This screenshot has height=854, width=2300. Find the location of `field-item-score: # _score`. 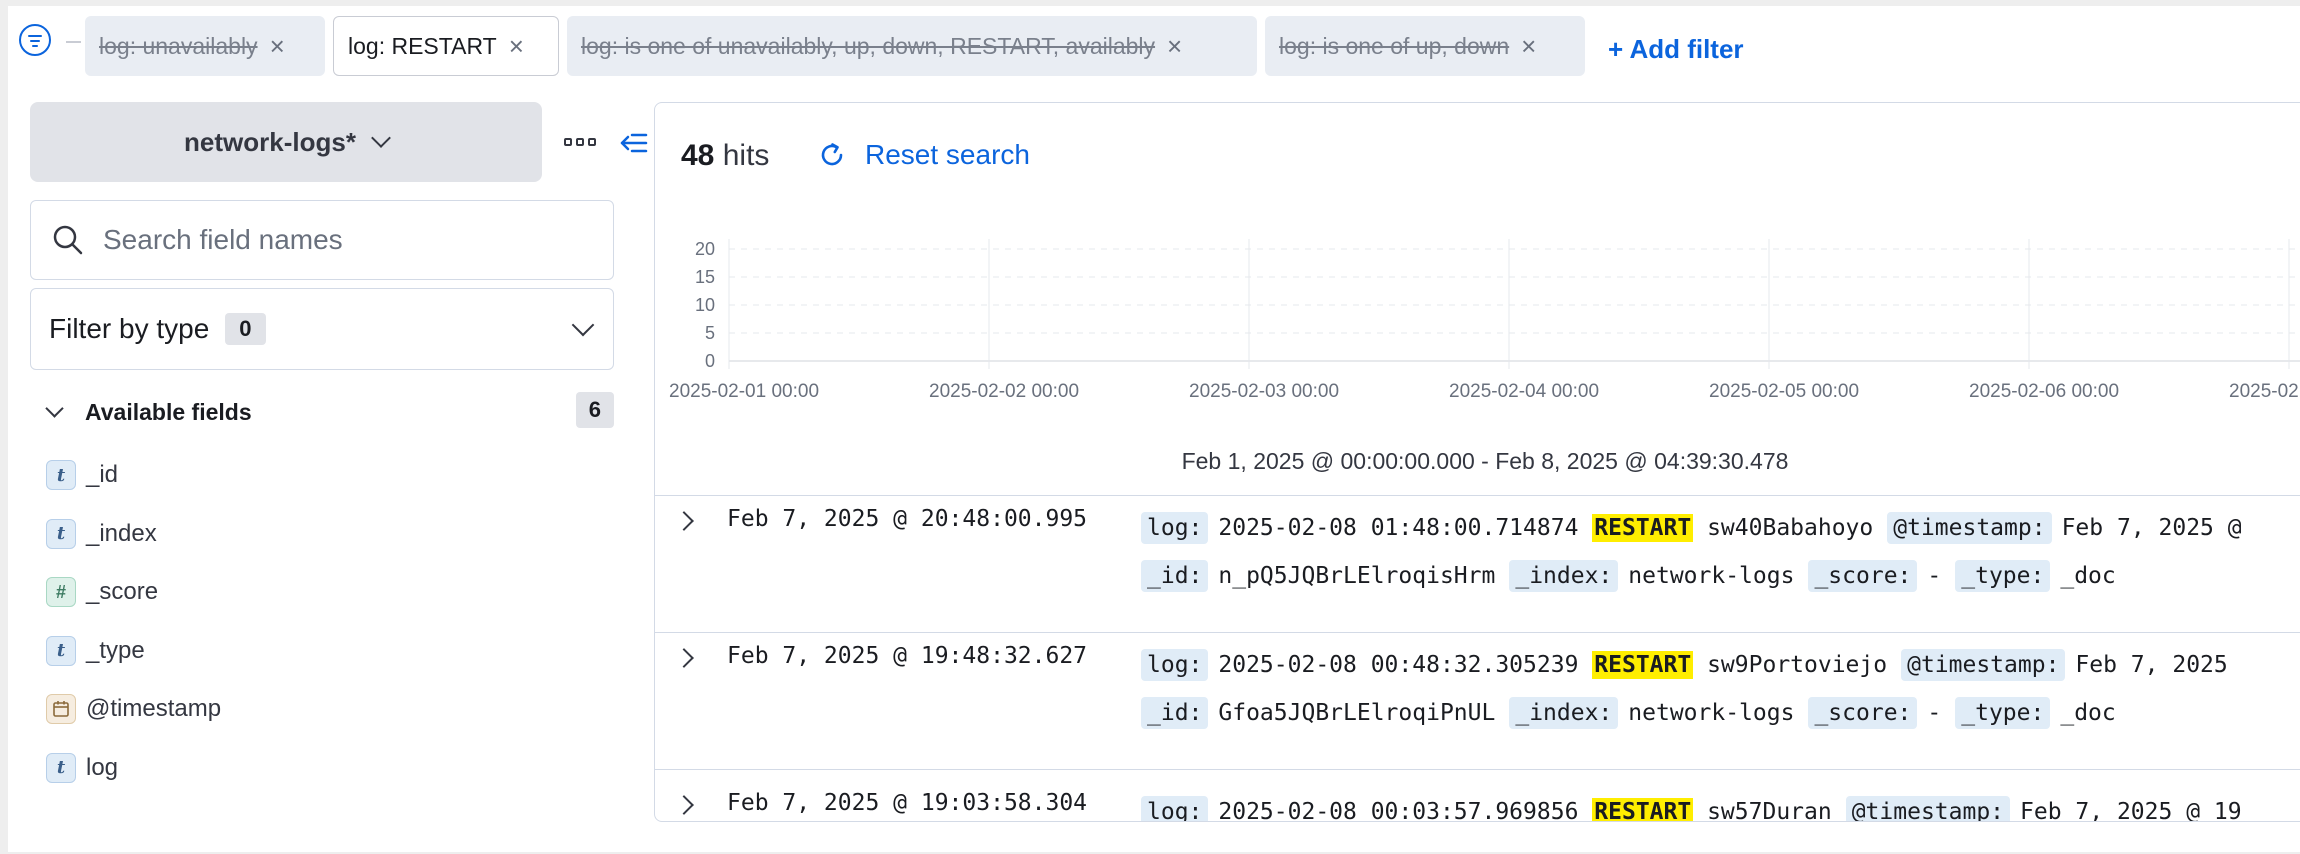

field-item-score: # _score is located at coordinates (326, 592).